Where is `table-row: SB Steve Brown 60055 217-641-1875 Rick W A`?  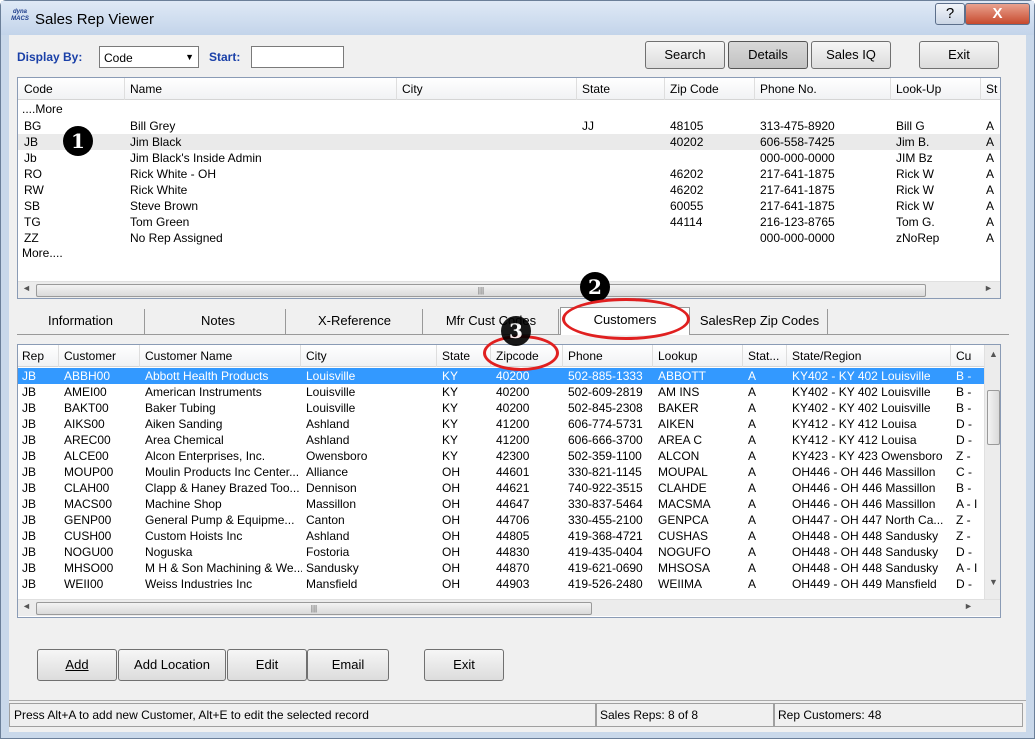 table-row: SB Steve Brown 60055 217-641-1875 Rick W A is located at coordinates (509, 206).